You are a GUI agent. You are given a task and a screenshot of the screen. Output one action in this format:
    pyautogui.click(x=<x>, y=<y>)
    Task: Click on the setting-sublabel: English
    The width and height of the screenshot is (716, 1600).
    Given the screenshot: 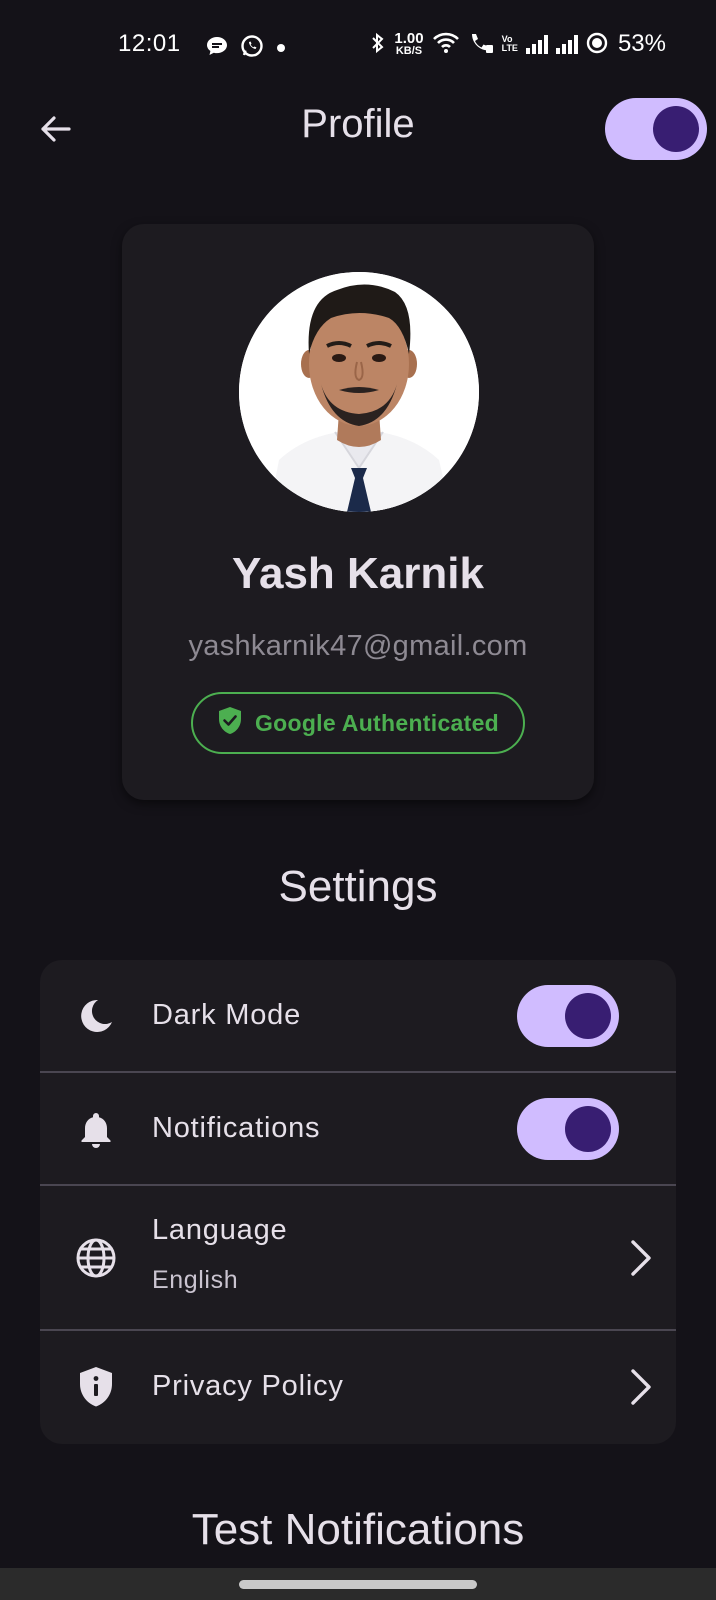 What is the action you would take?
    pyautogui.click(x=195, y=1280)
    